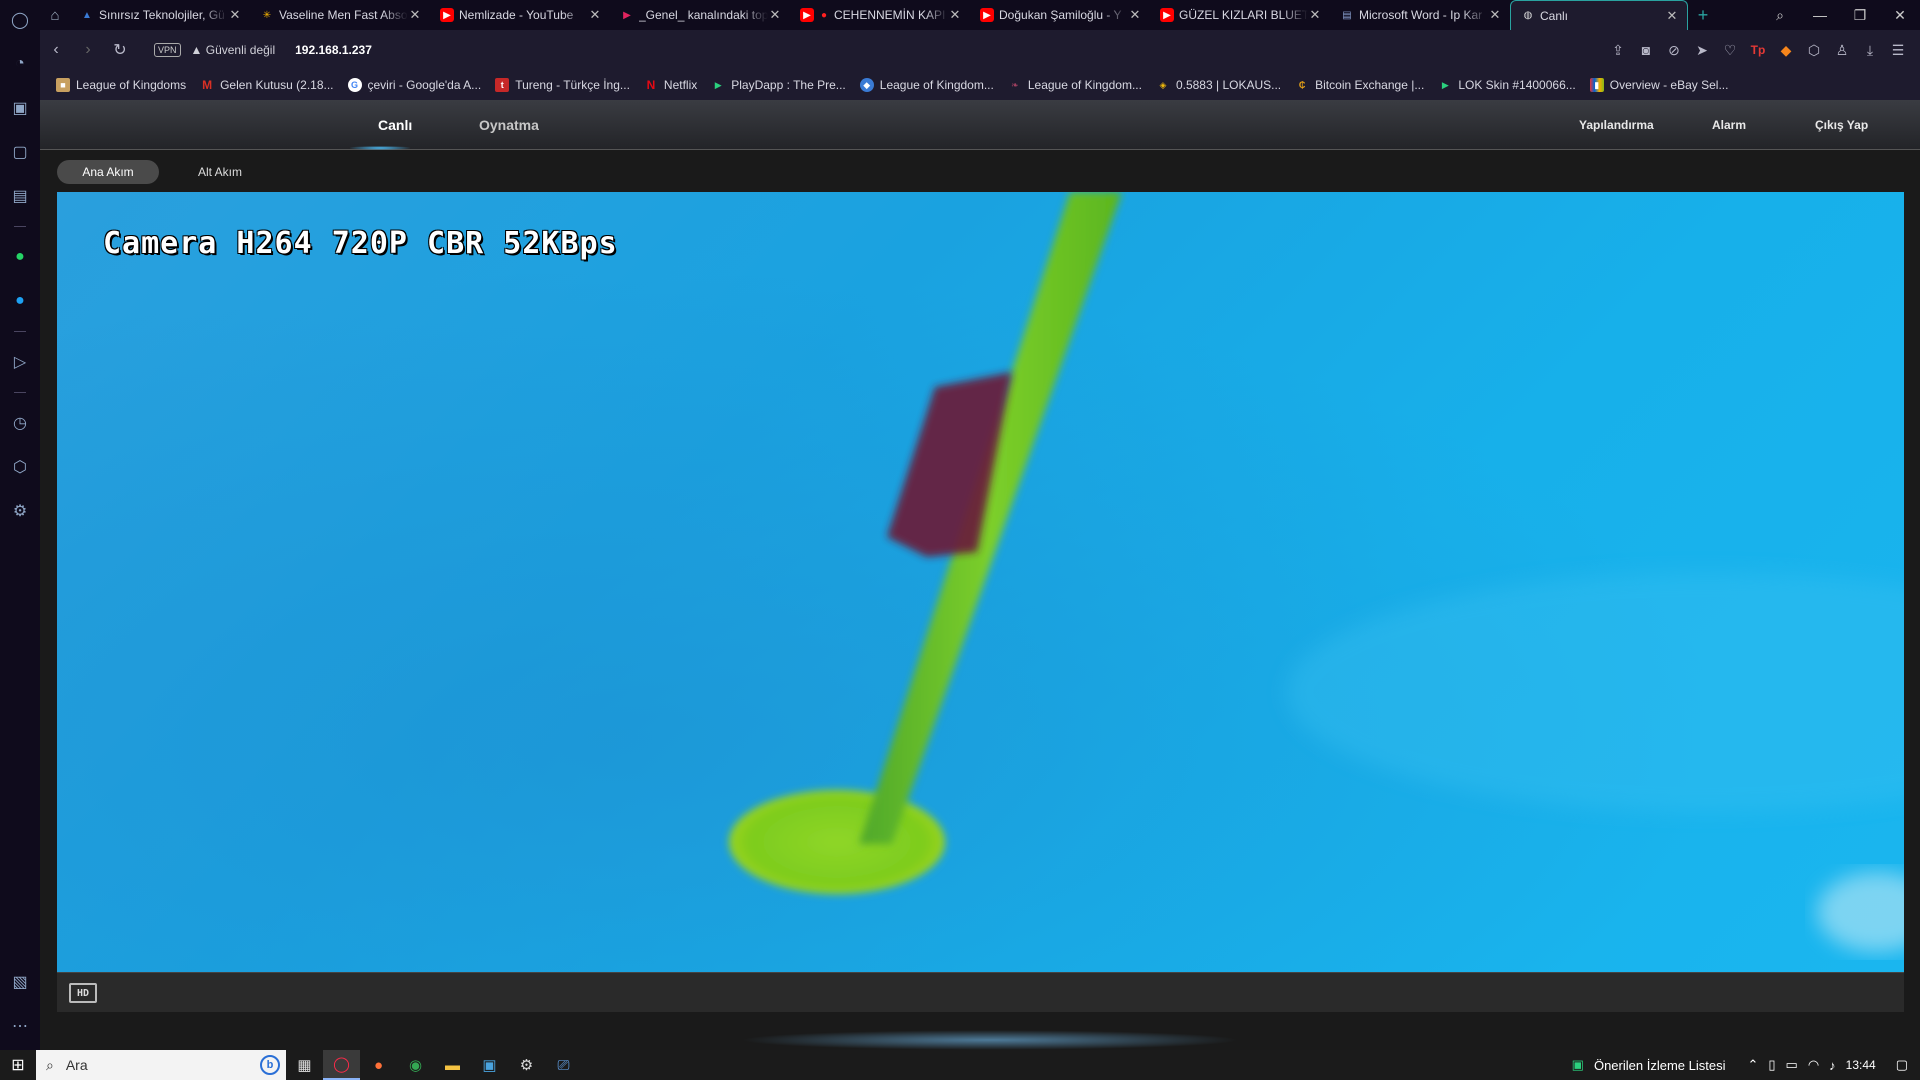  I want to click on browser-tab: ▲ Sınırsız Teknolojiler, Gü ✕, so click(160, 15).